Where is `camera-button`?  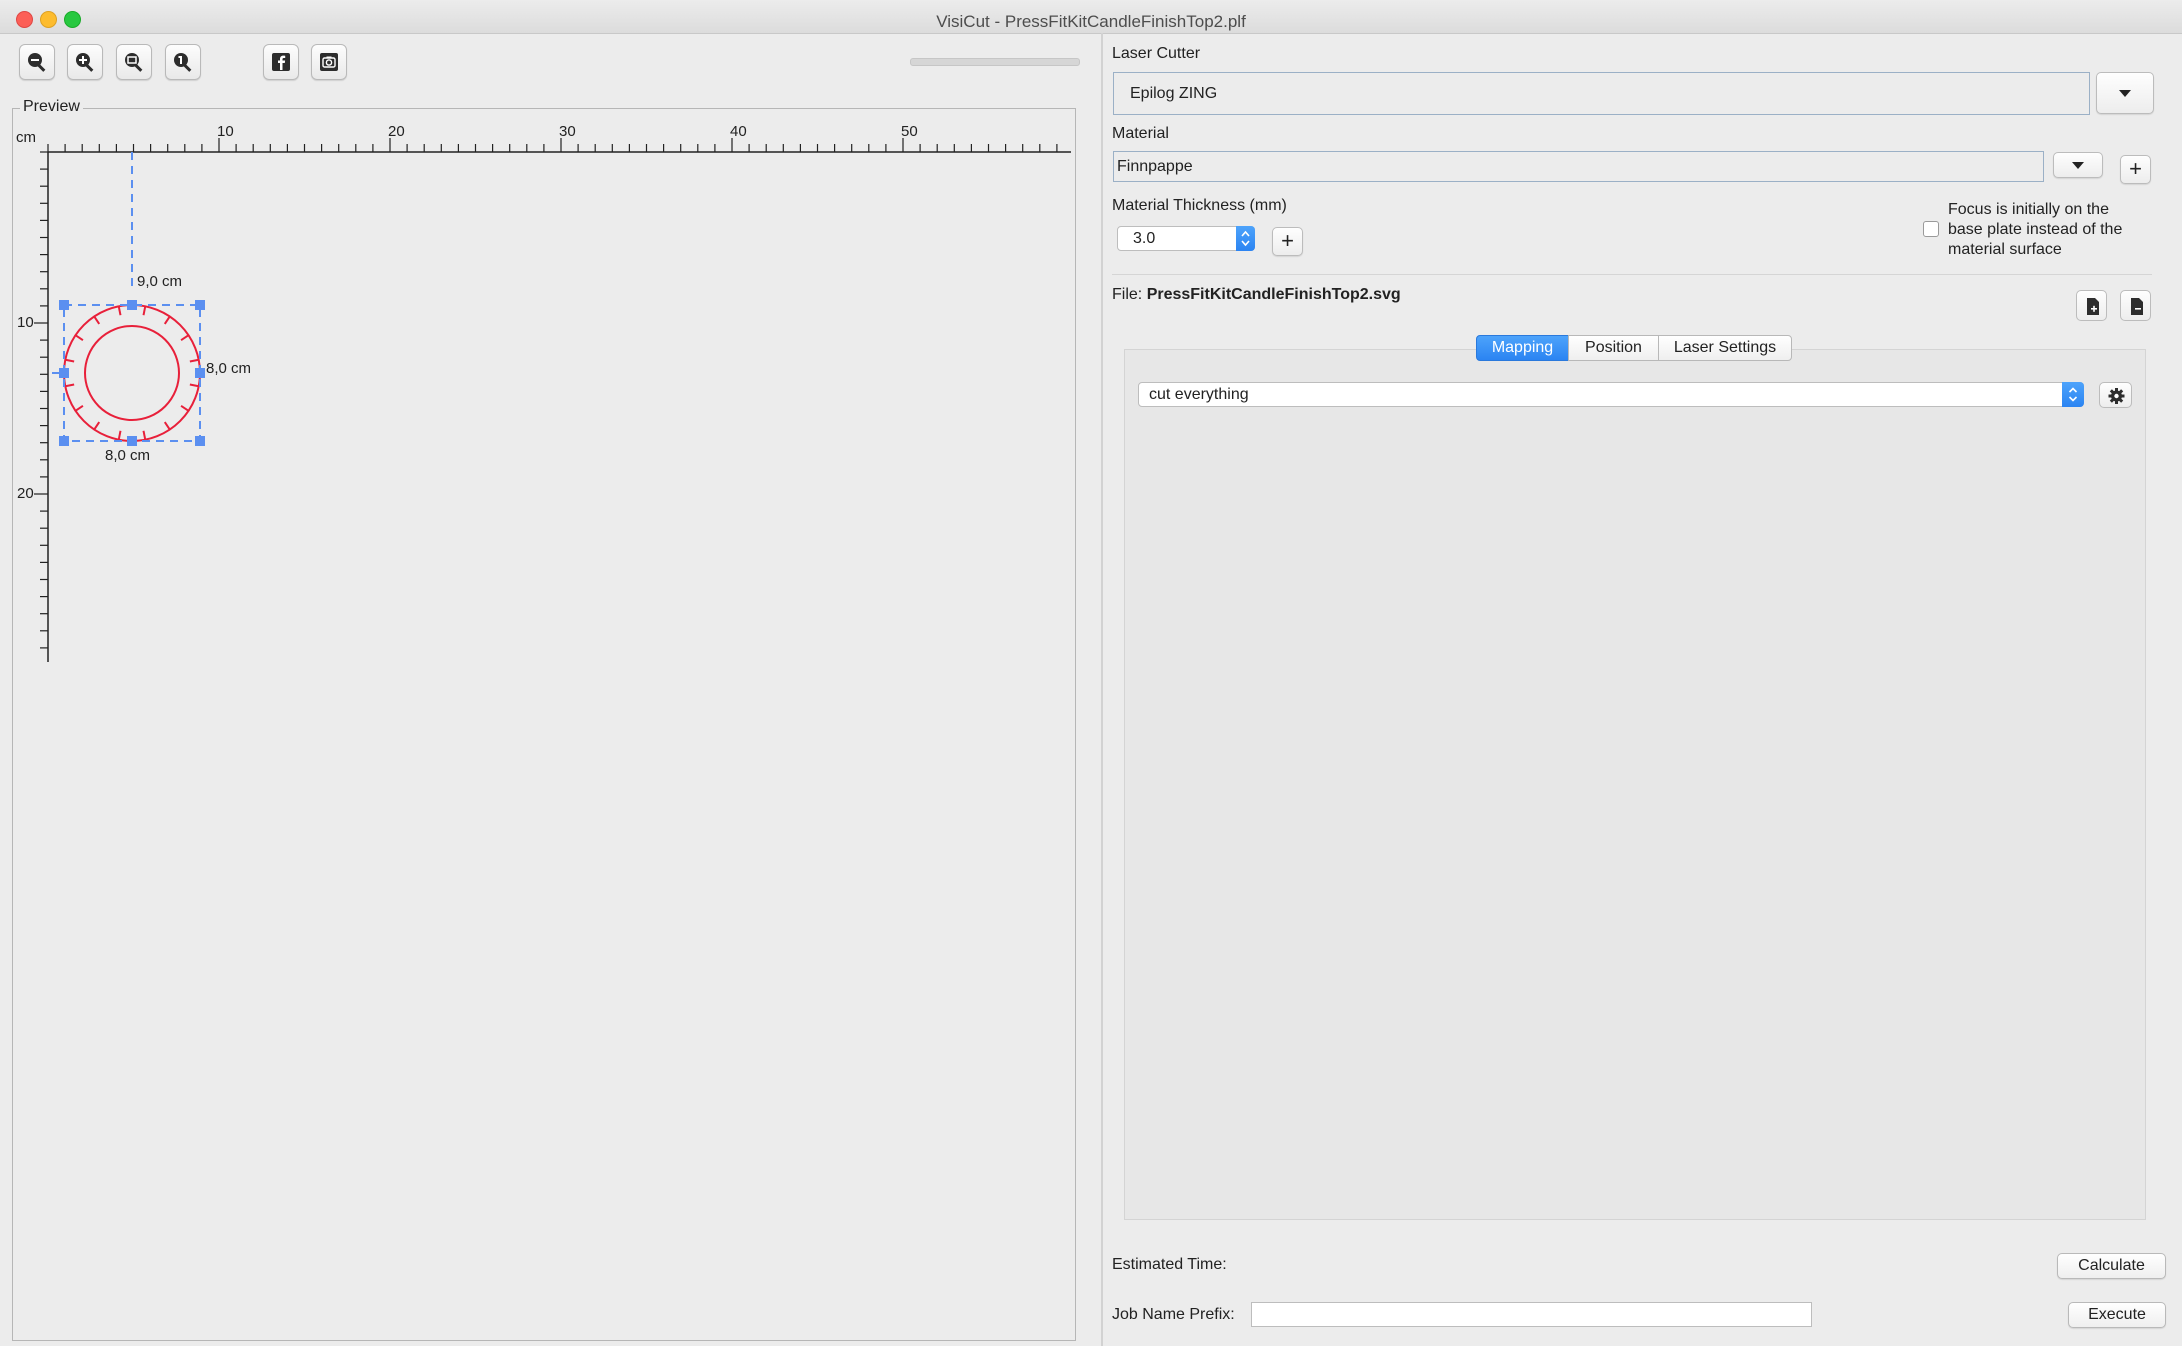
camera-button is located at coordinates (329, 62).